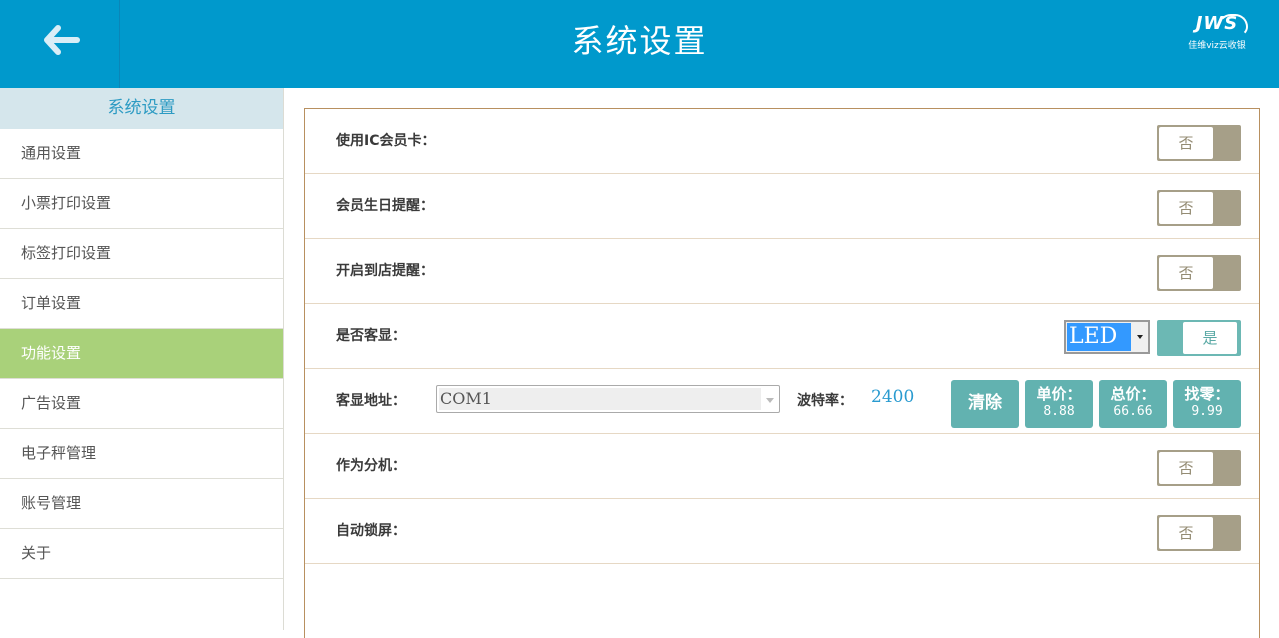 This screenshot has width=1279, height=638. Describe the element at coordinates (1207, 394) in the screenshot. I see `change-label: 找零：` at that location.